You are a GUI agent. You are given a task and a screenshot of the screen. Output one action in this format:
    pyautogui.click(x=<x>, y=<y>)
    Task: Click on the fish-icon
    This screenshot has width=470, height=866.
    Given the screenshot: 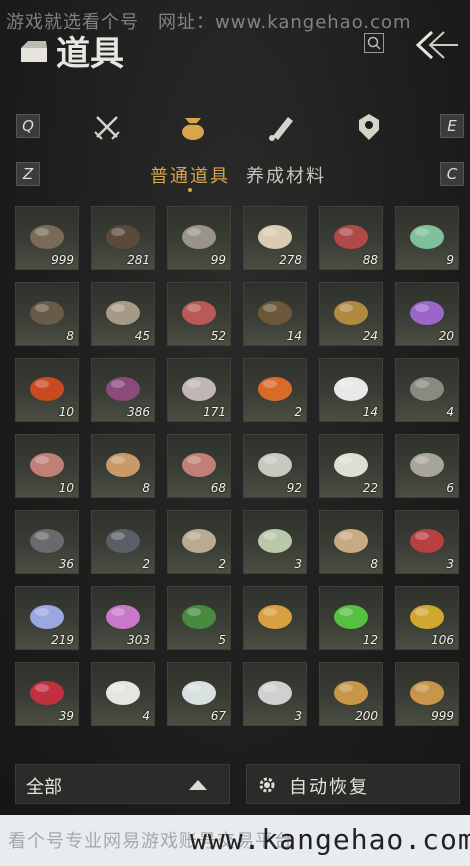 What is the action you would take?
    pyautogui.click(x=199, y=236)
    